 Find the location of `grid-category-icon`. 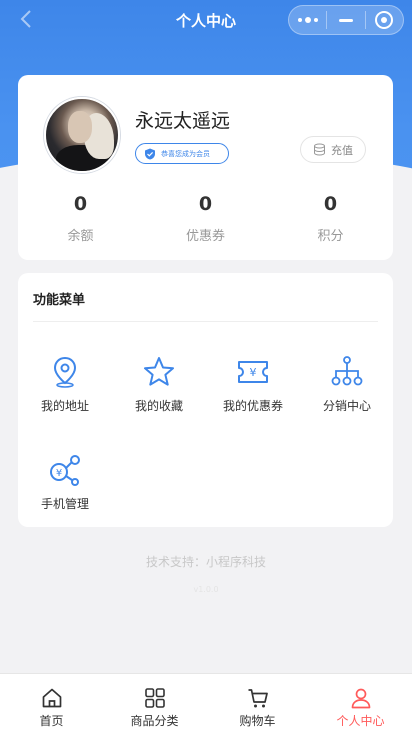

grid-category-icon is located at coordinates (154, 698).